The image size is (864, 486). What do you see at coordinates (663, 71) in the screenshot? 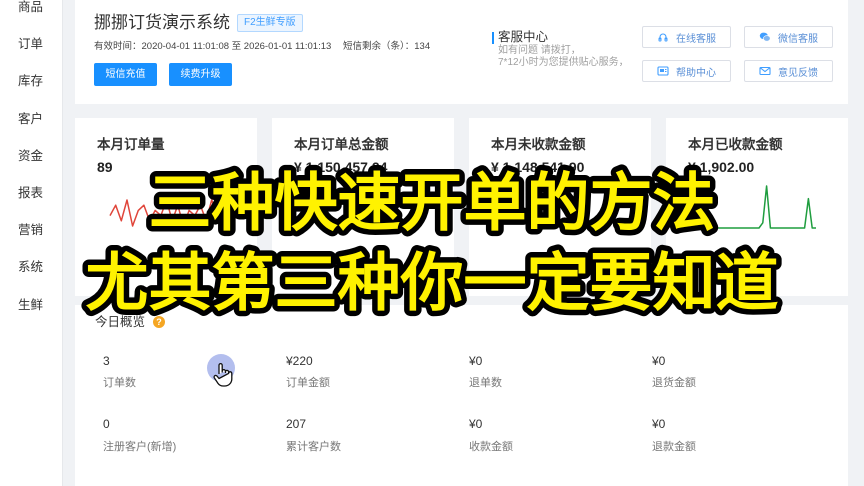
I see `monitor-icon` at bounding box center [663, 71].